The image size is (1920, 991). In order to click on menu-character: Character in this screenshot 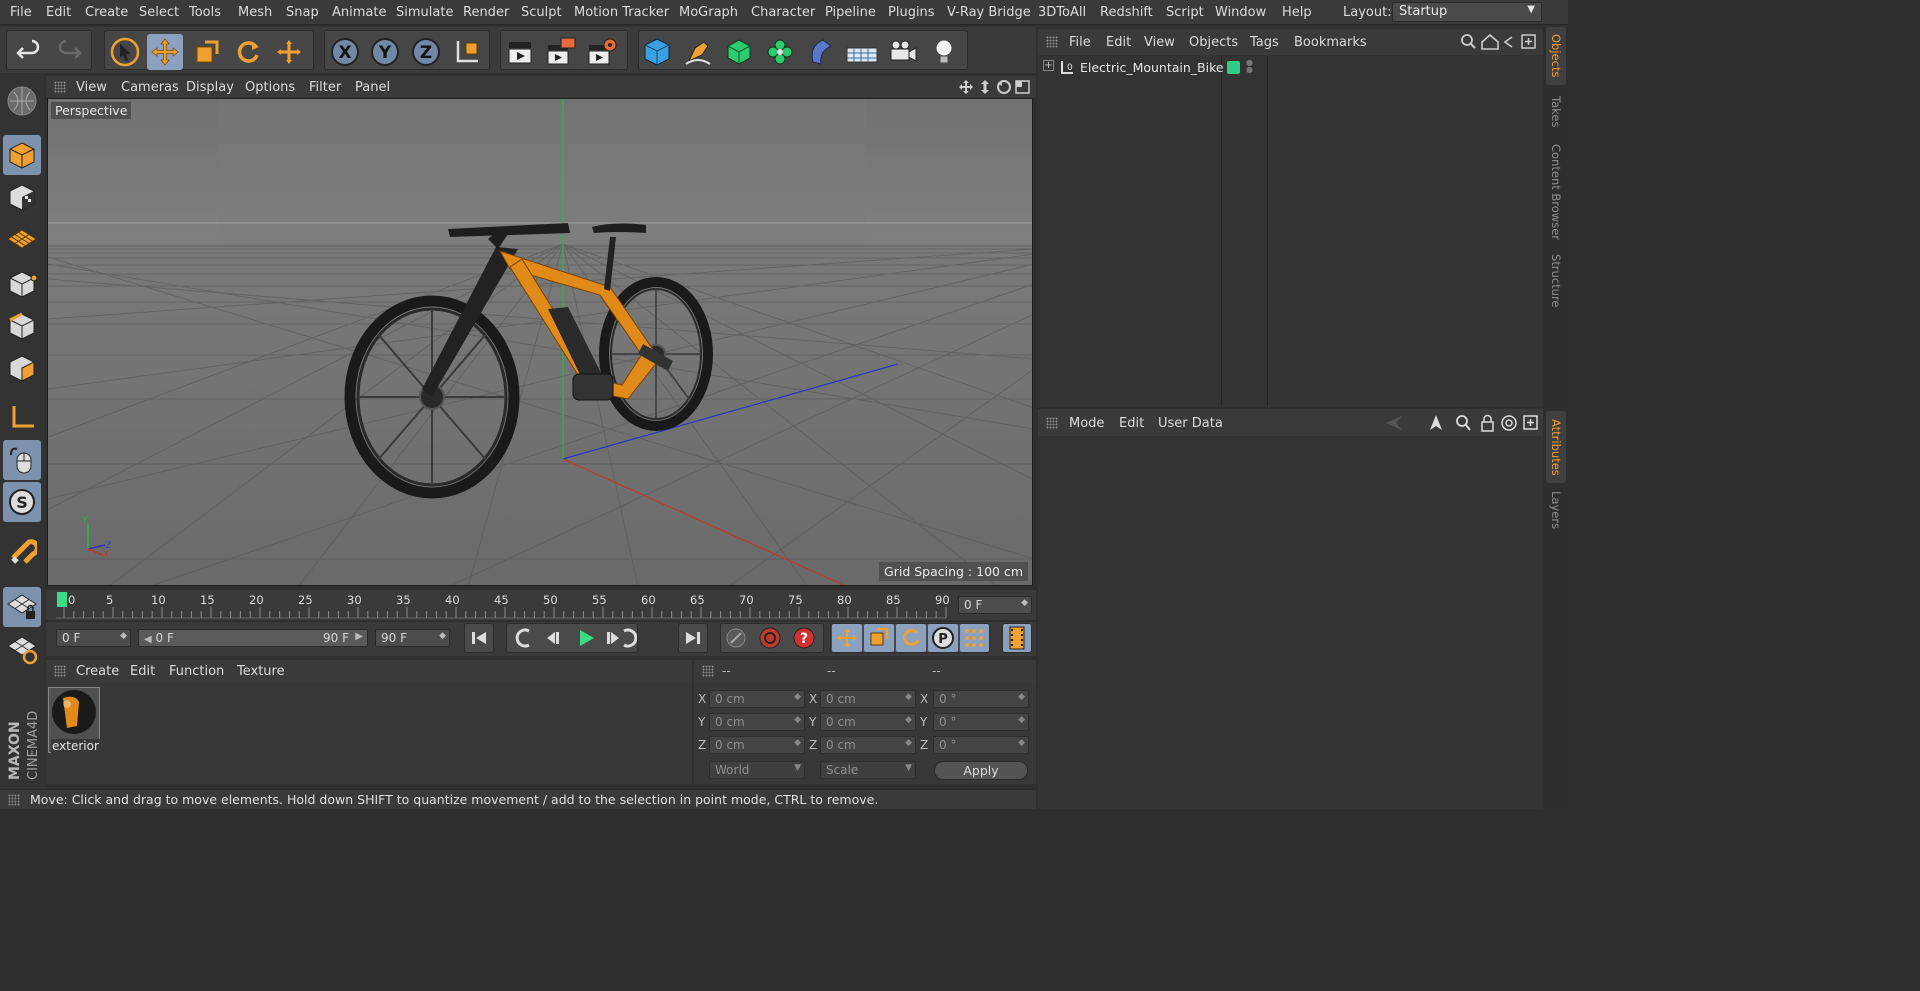, I will do `click(783, 12)`.